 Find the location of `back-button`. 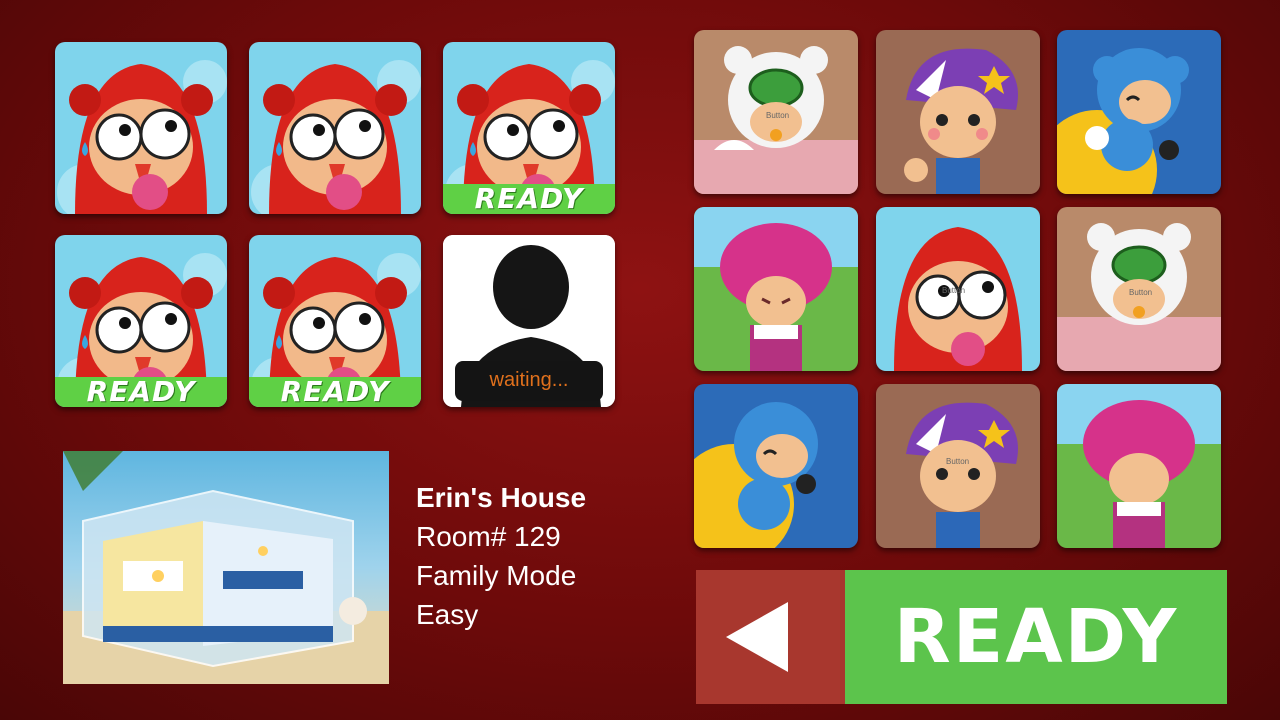

back-button is located at coordinates (770, 637).